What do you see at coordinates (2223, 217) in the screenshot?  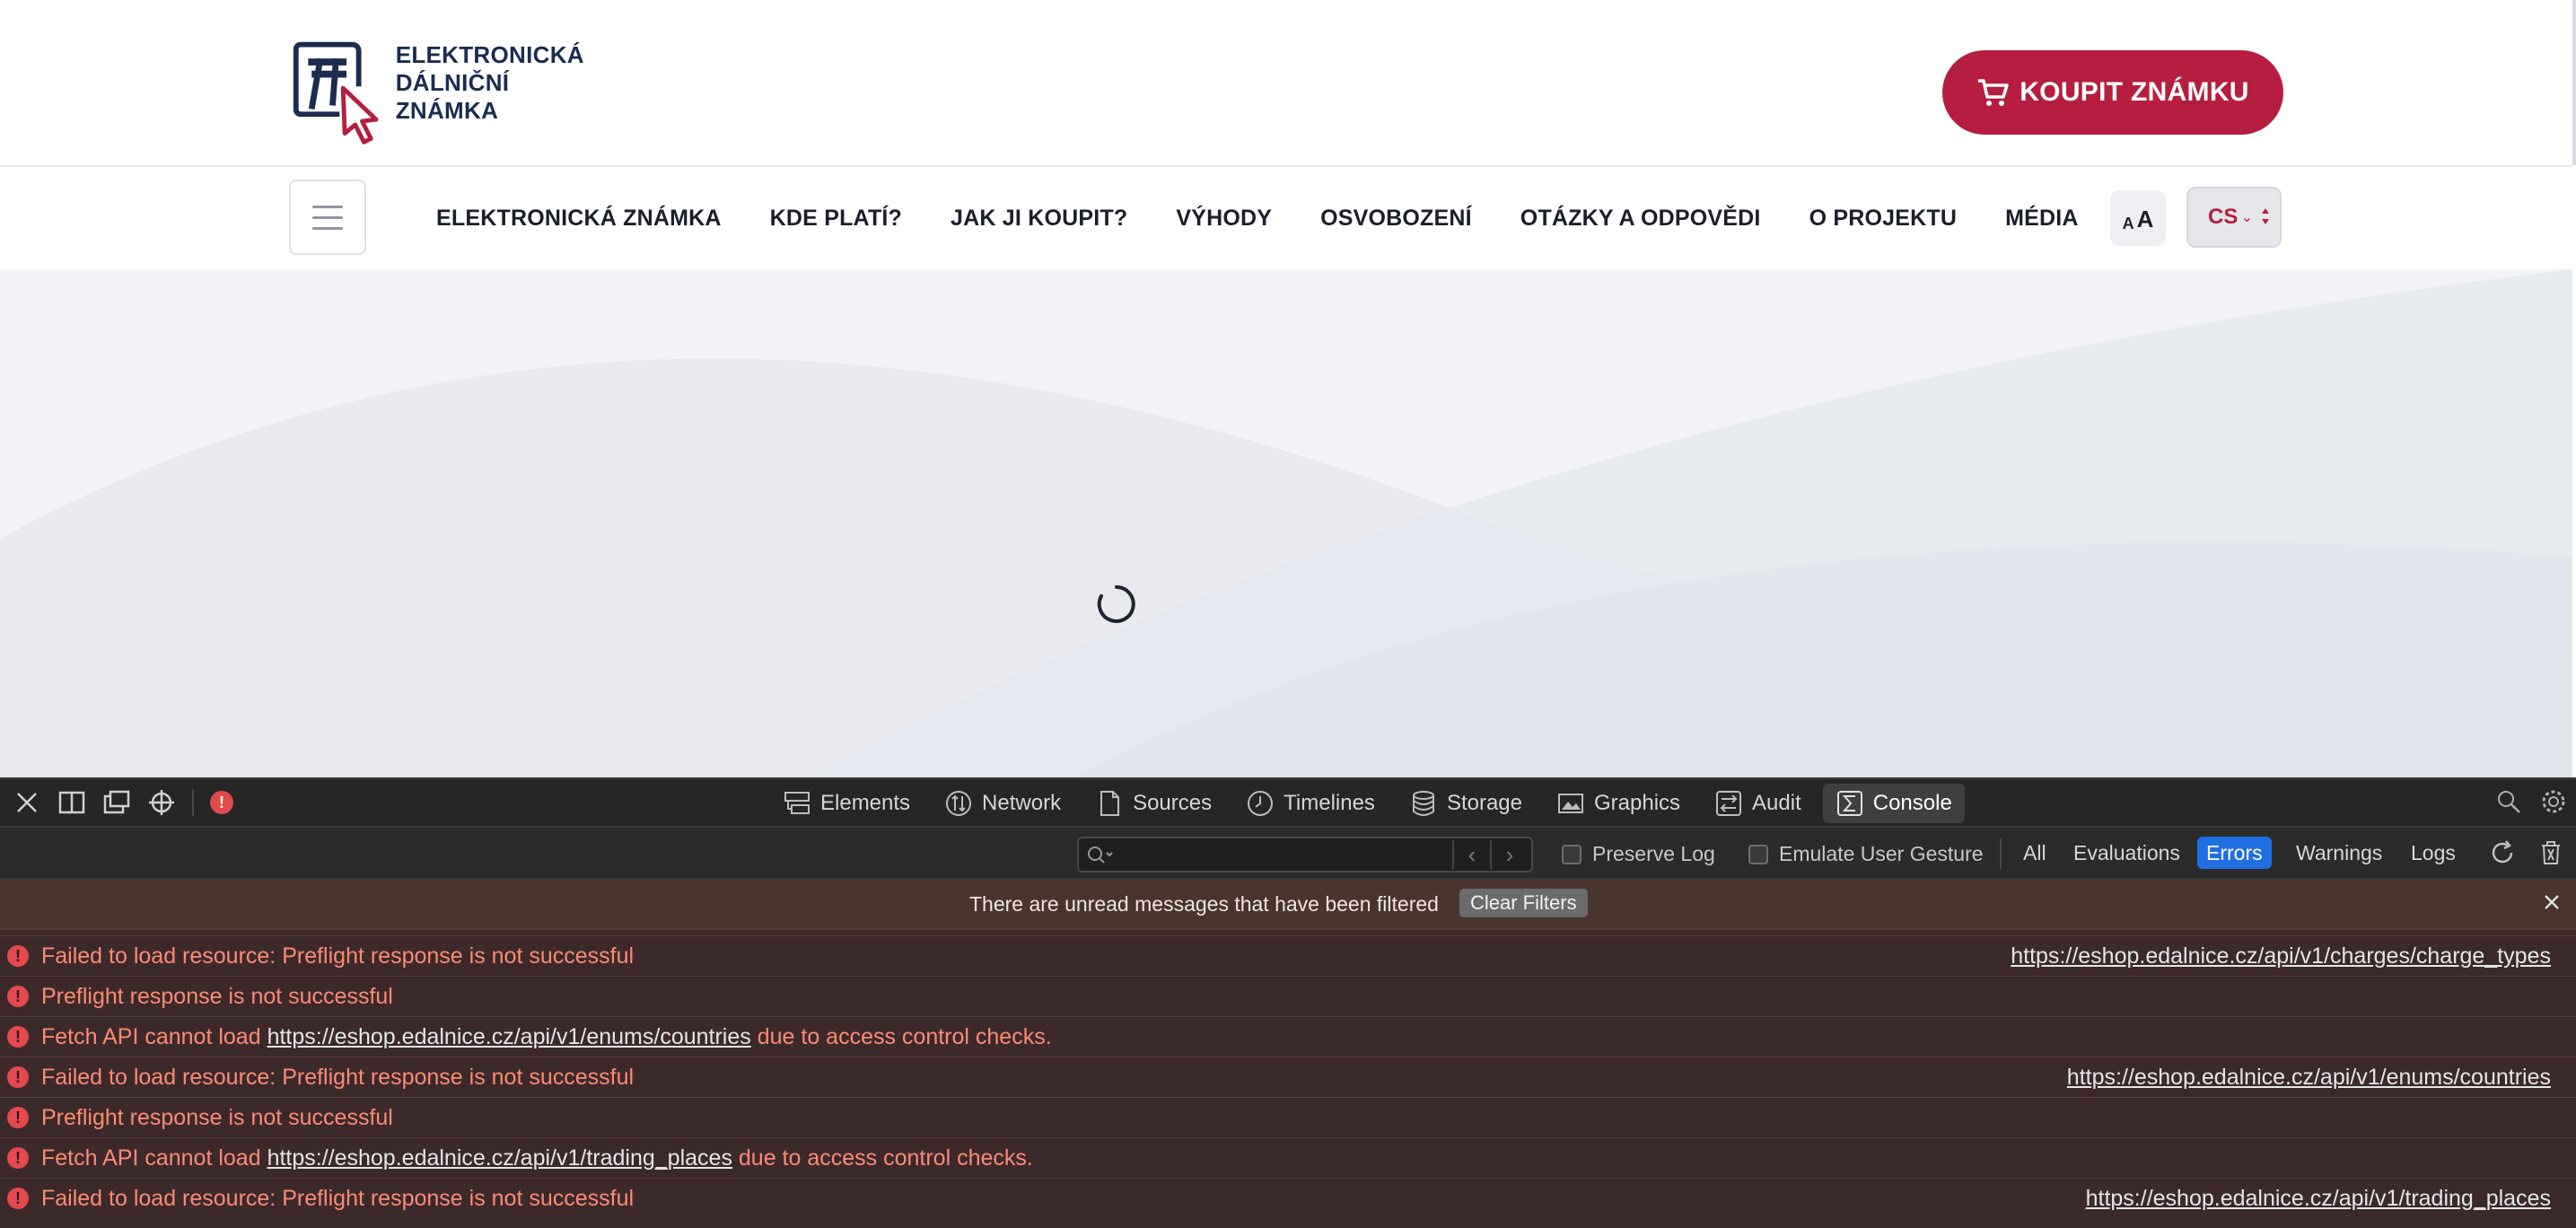 I see `language-value: CS` at bounding box center [2223, 217].